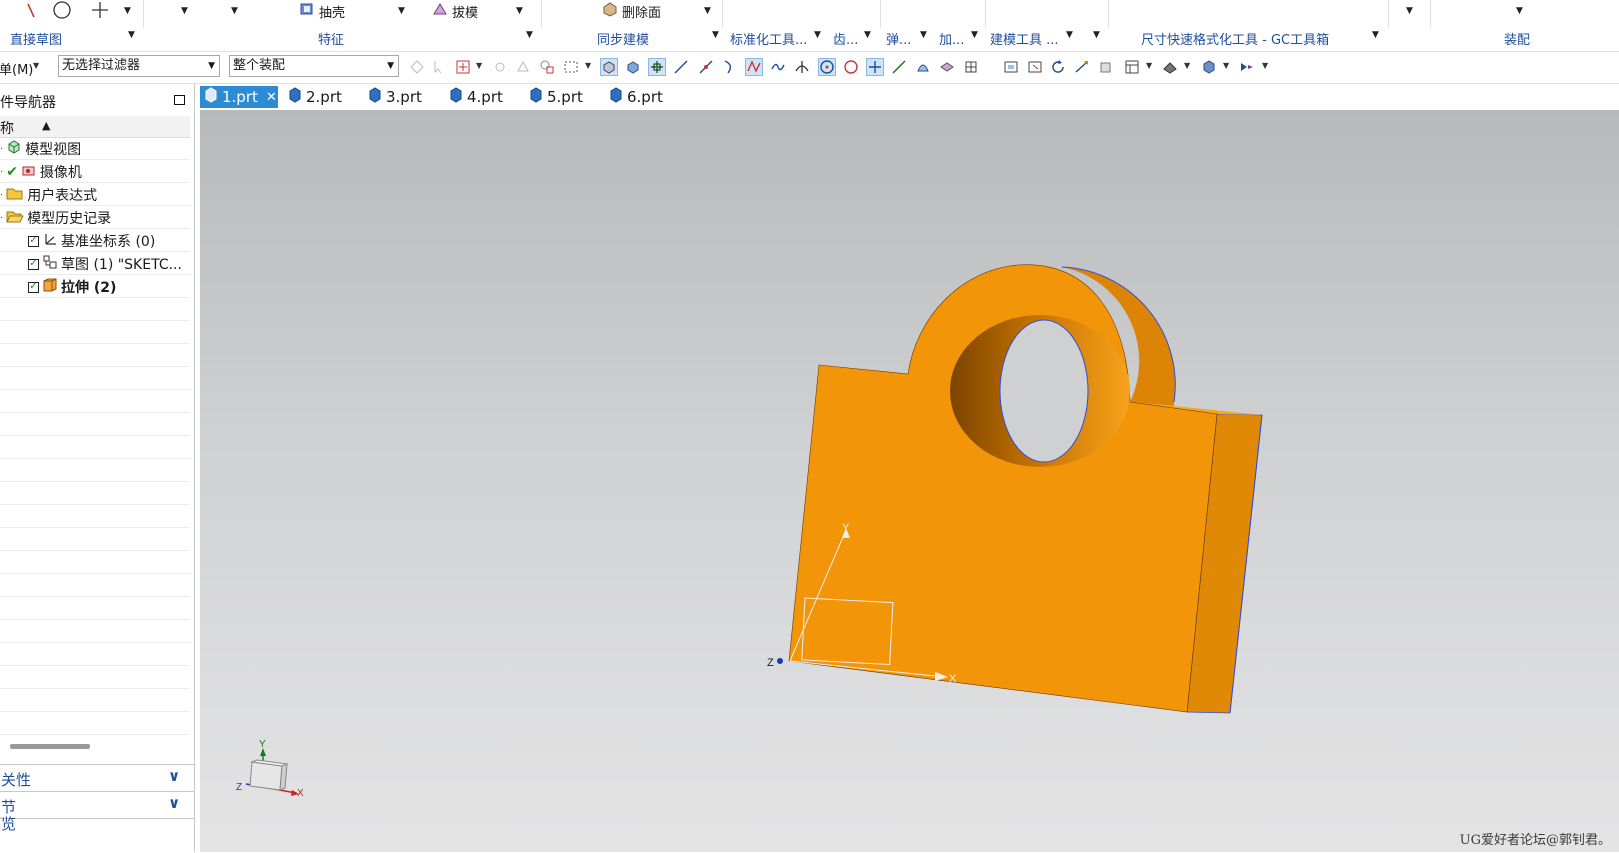 This screenshot has width=1619, height=853. Describe the element at coordinates (706, 67) in the screenshot. I see `snap-midpoint-icon` at that location.